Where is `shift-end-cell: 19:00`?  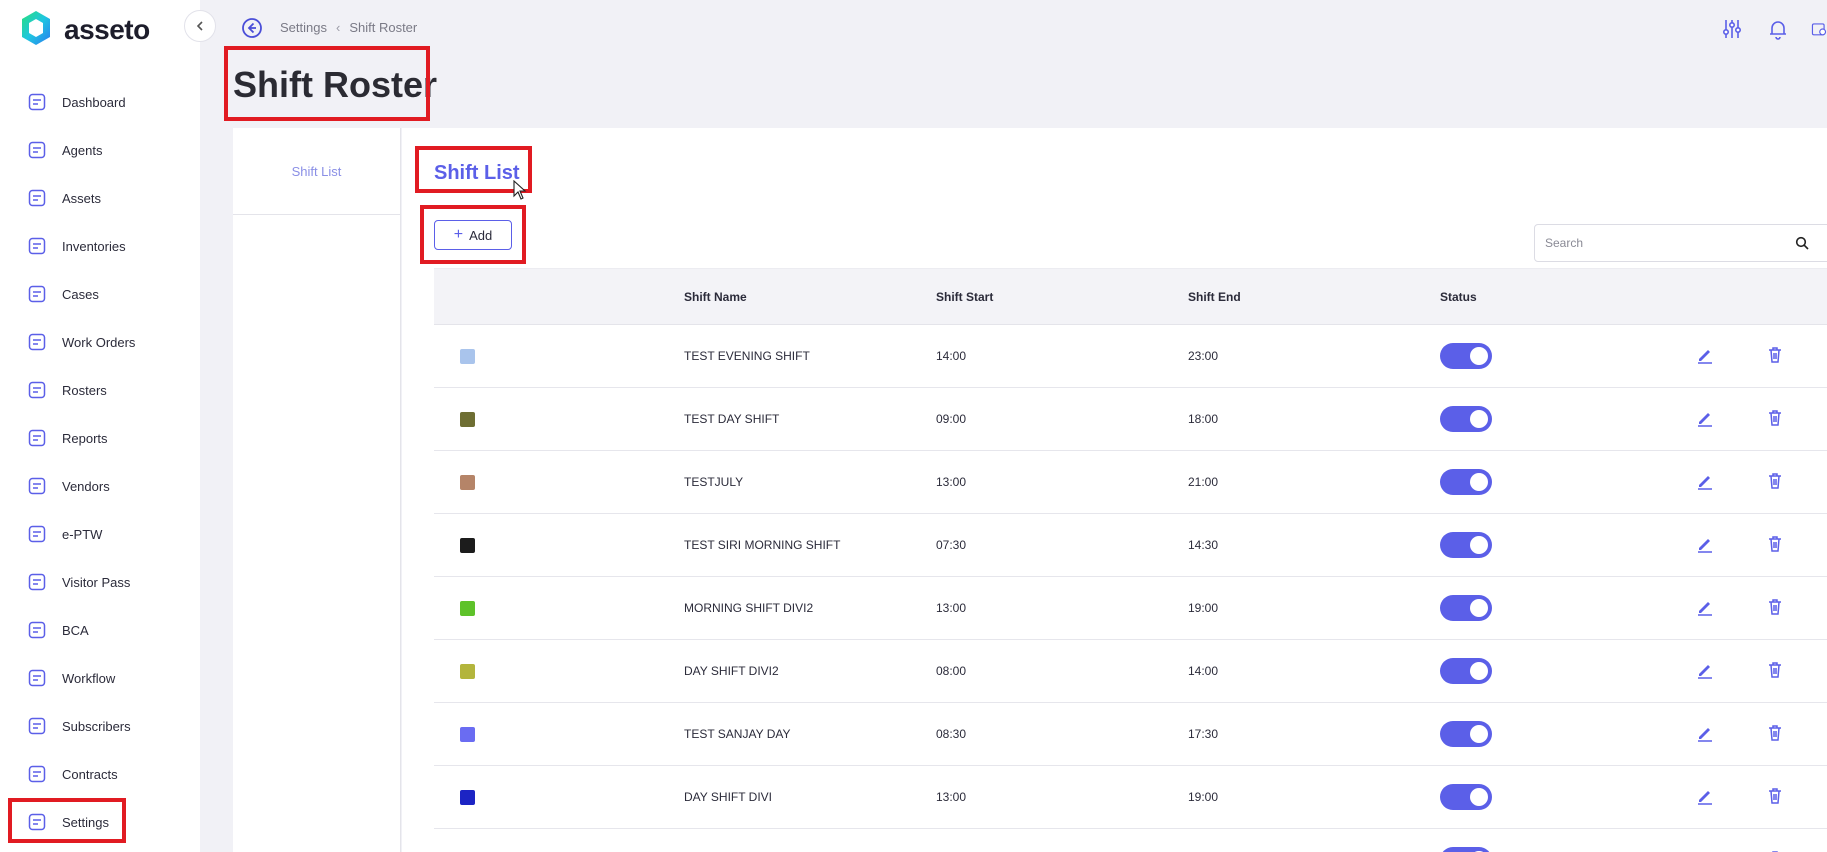
shift-end-cell: 19:00 is located at coordinates (1203, 797).